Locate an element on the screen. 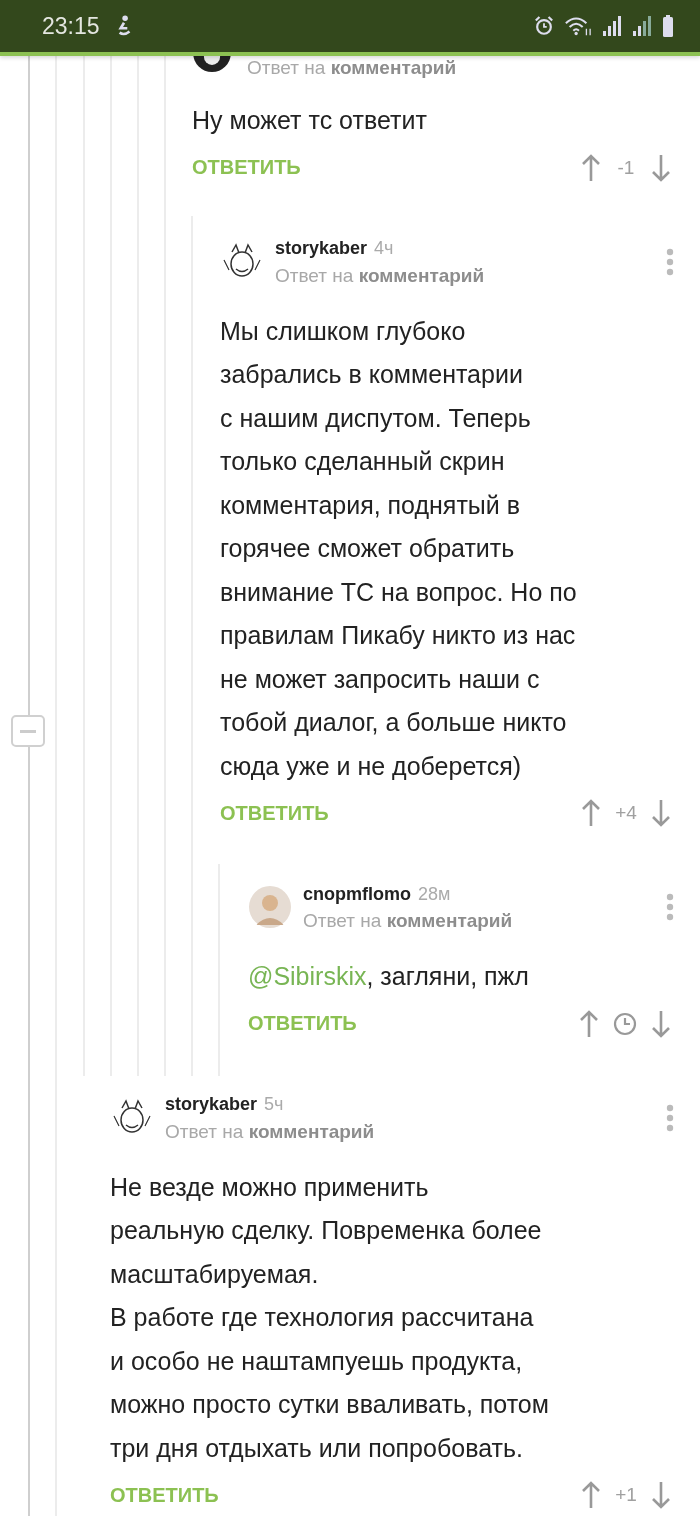 Image resolution: width=700 pixels, height=1516 pixels. comment-text: Не везде можно применить реальную сделку. Повременка более масштабируемая. В работе где технология рассчитана и особо не наштампуешь продукта, можно просто сутки вваливать, потом три дня отдыхать или попробовать. is located at coordinates (330, 1317).